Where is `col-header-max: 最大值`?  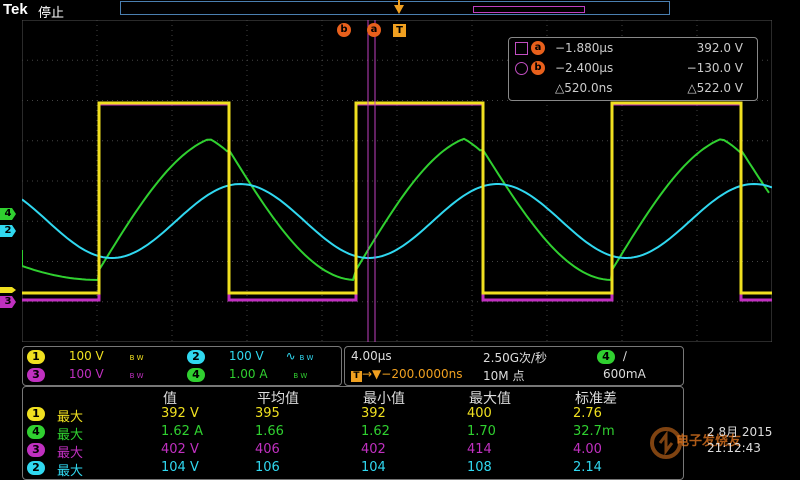 col-header-max: 最大值 is located at coordinates (490, 399).